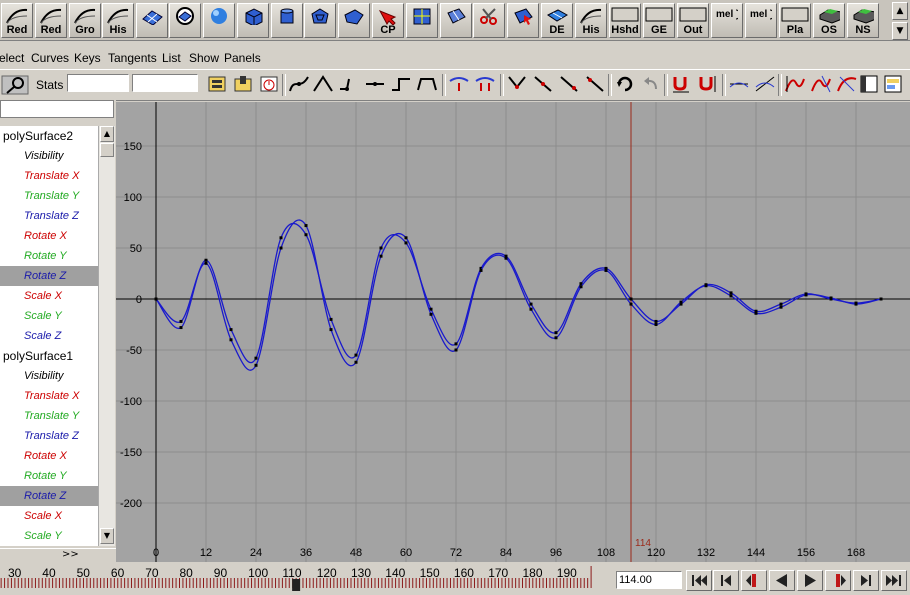 Image resolution: width=910 pixels, height=595 pixels. What do you see at coordinates (869, 84) in the screenshot?
I see `dope-sheet-icon` at bounding box center [869, 84].